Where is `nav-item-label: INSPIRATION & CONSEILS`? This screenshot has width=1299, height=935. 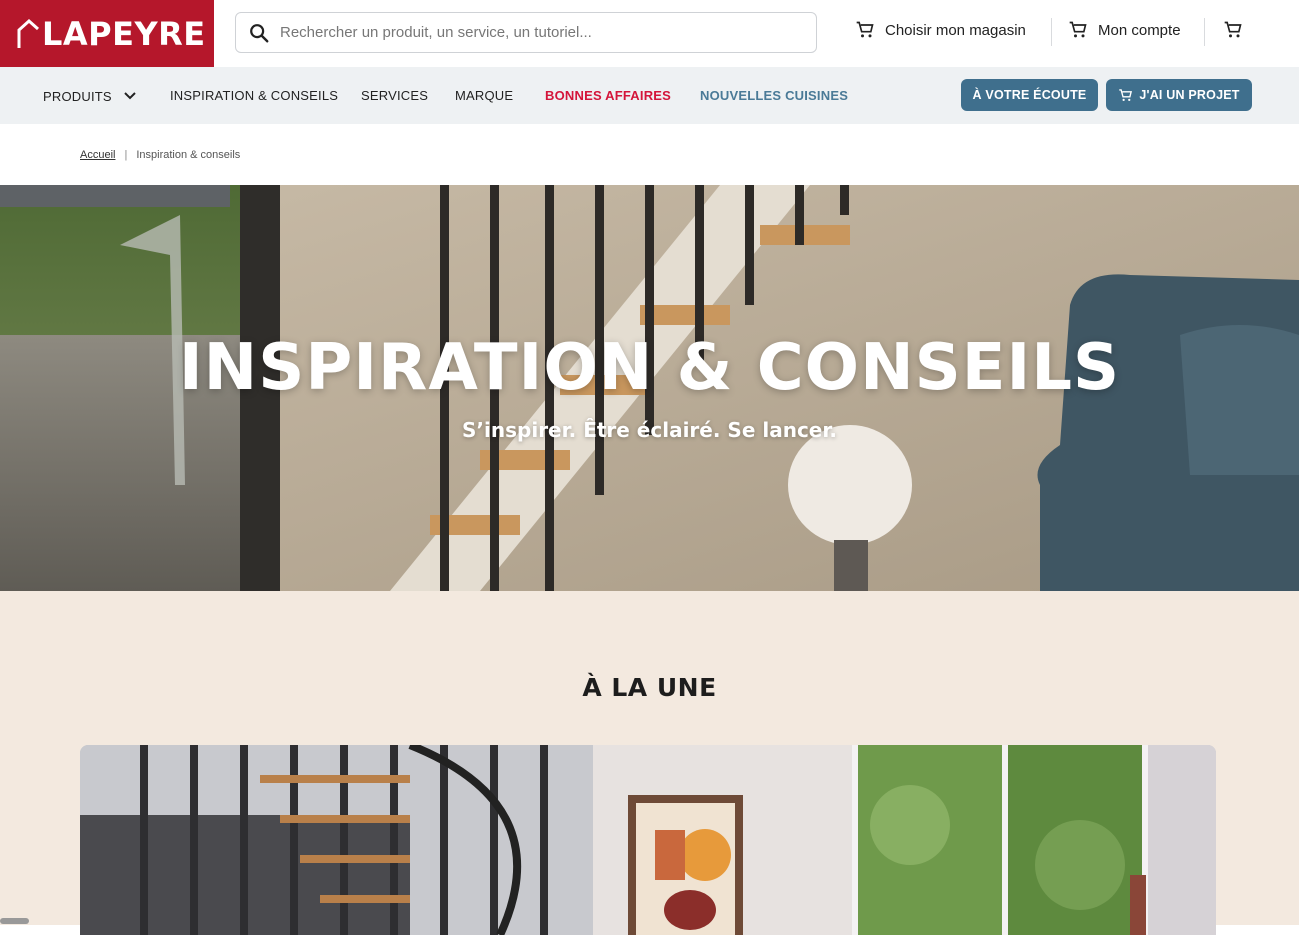 nav-item-label: INSPIRATION & CONSEILS is located at coordinates (254, 95).